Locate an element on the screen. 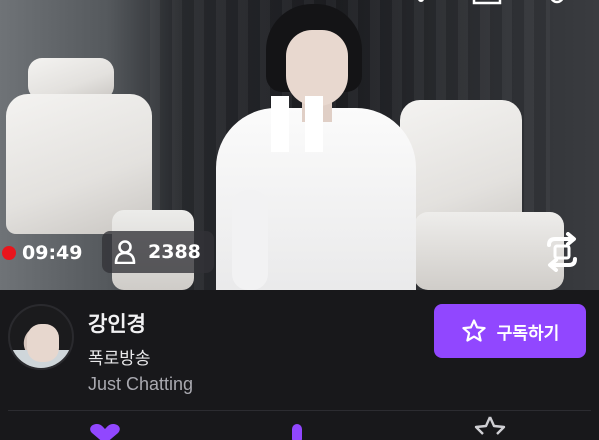 This screenshot has height=440, width=599. favorite-star-icon is located at coordinates (490, 428).